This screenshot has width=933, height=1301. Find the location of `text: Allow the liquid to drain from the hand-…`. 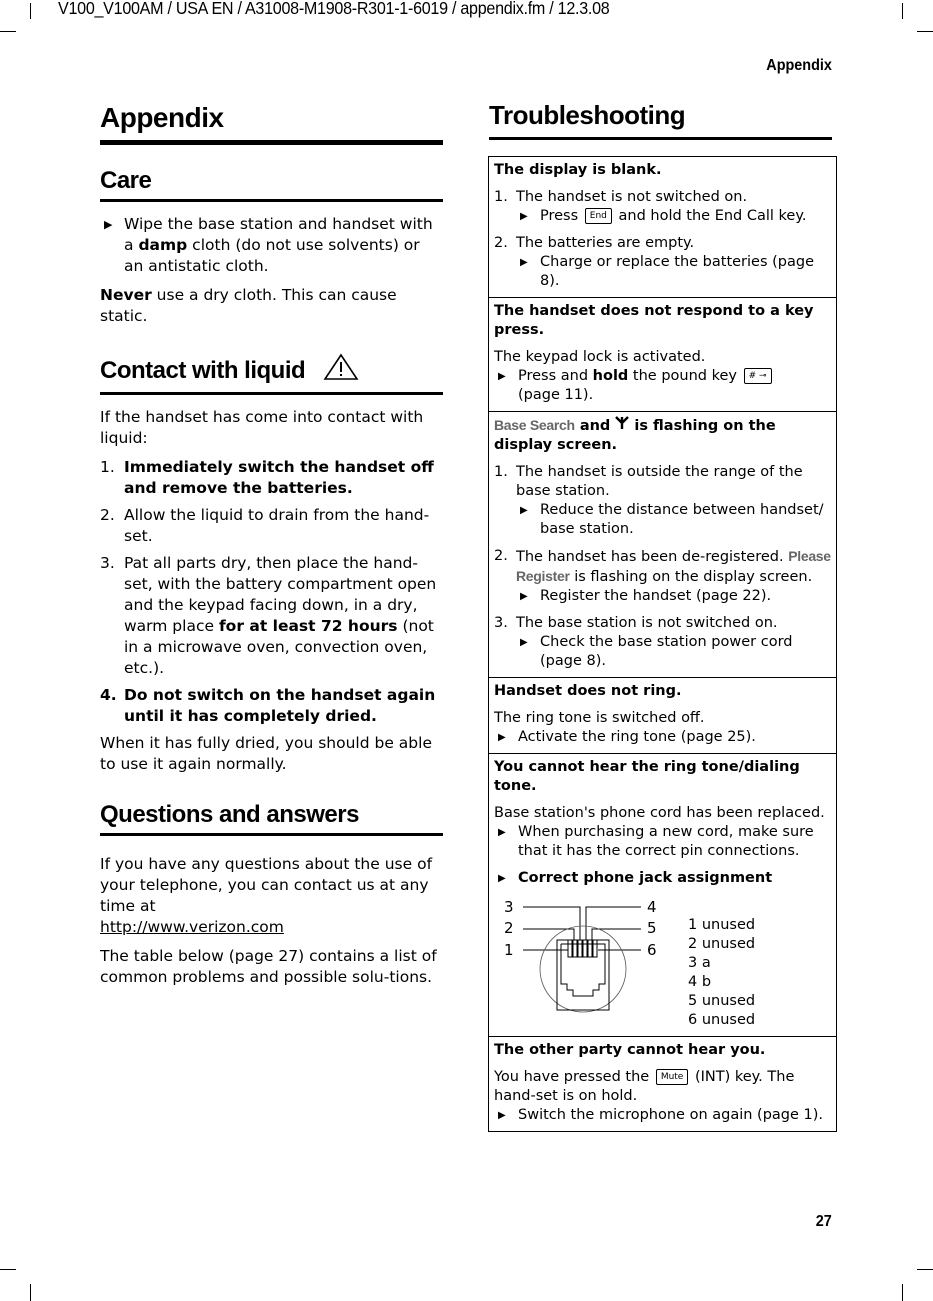

text: Allow the liquid to drain from the hand-… is located at coordinates (277, 525).